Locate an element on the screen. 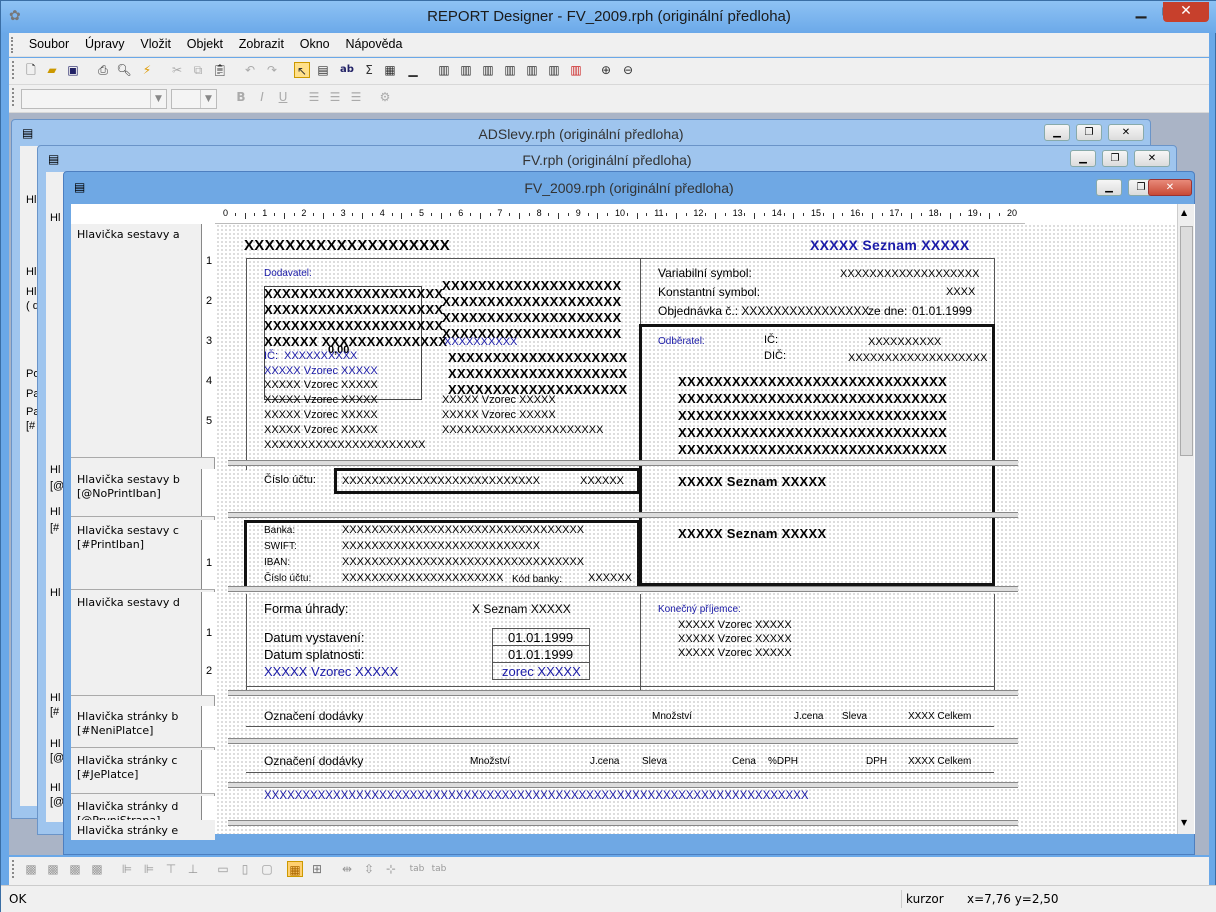 The width and height of the screenshot is (1216, 912). scrollbar-thumb is located at coordinates (1186, 341).